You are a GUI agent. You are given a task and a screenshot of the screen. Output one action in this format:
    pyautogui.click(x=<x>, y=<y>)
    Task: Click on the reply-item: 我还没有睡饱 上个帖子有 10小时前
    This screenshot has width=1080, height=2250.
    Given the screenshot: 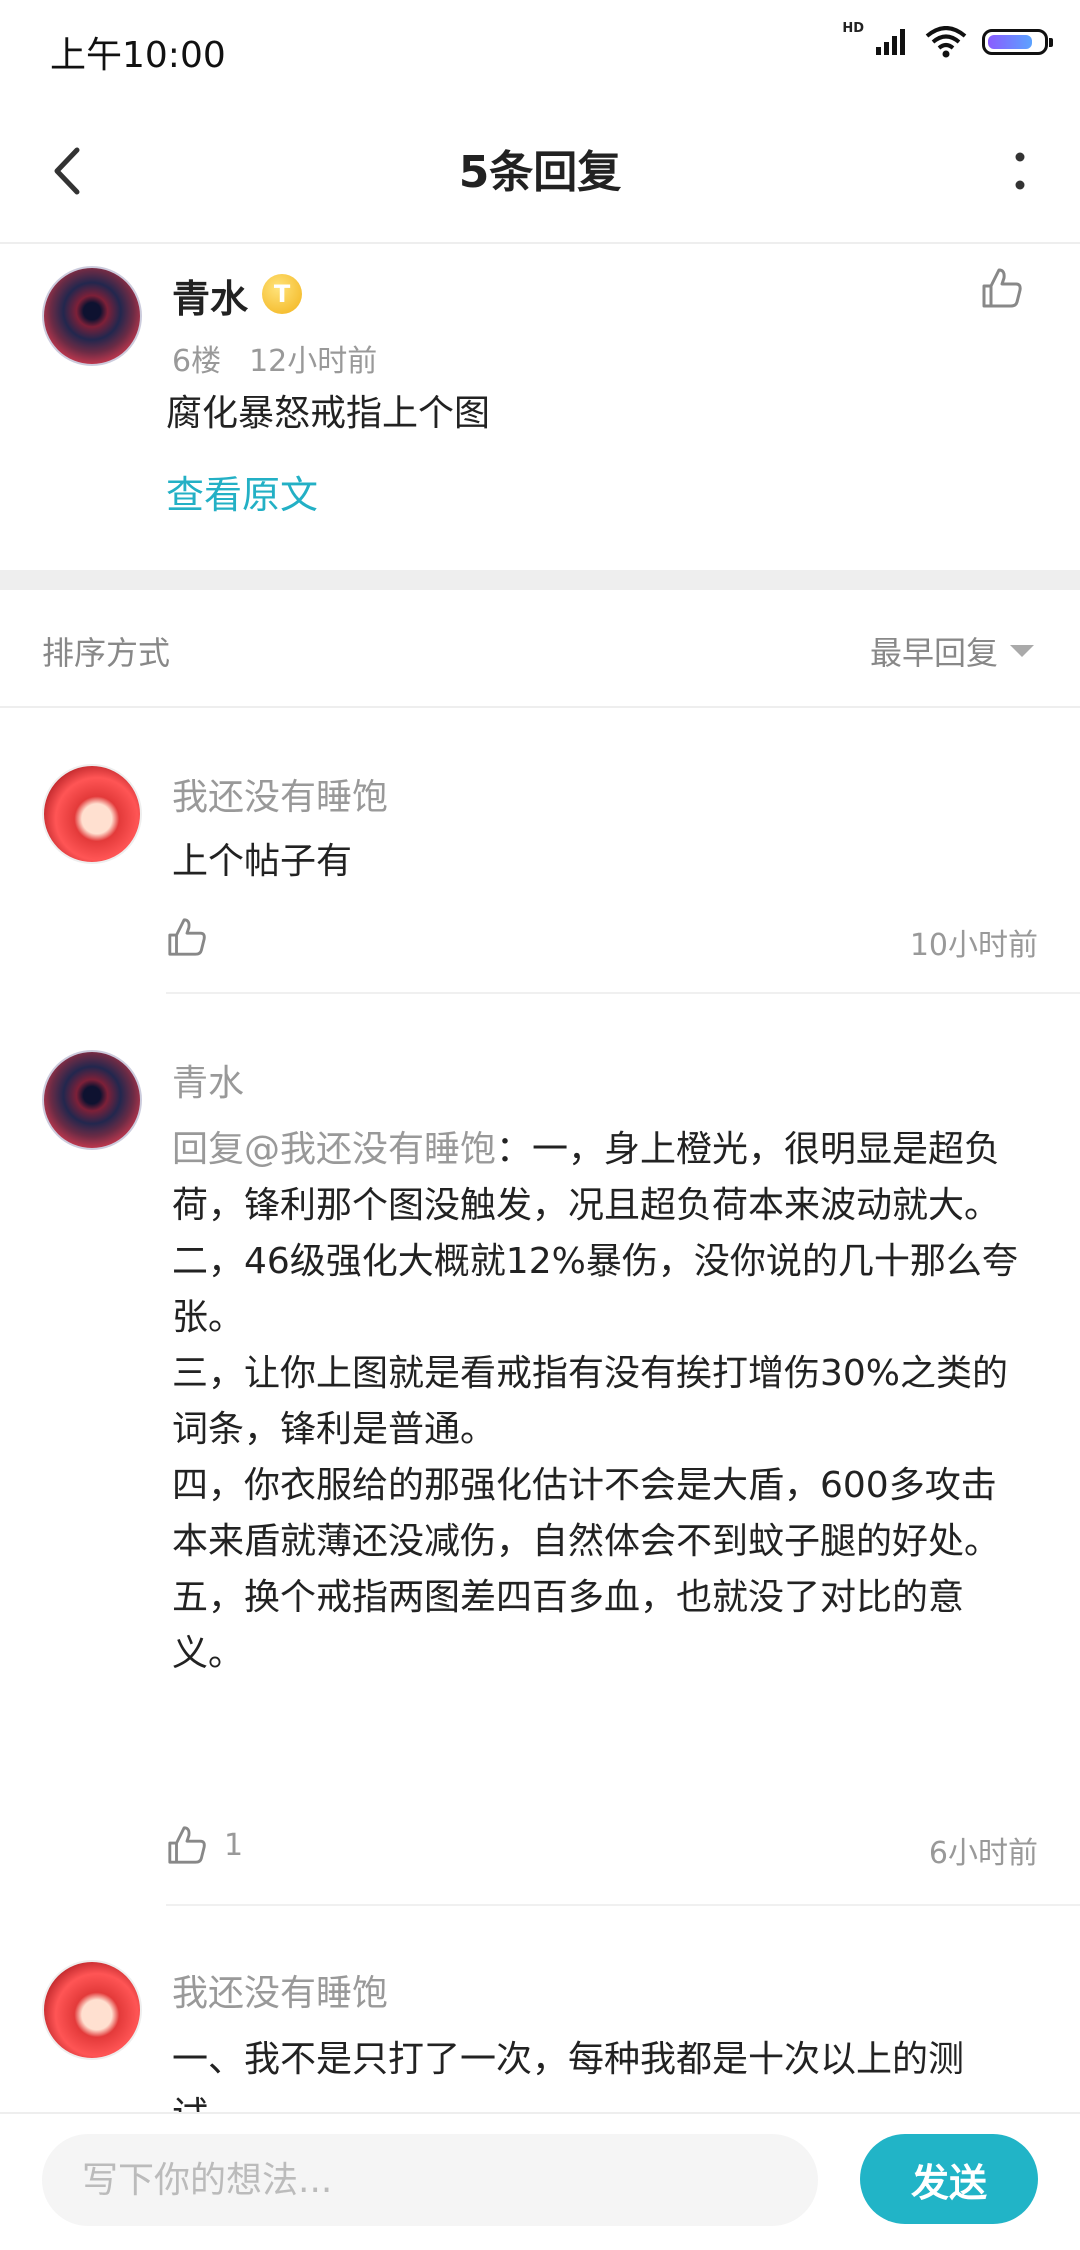 What is the action you would take?
    pyautogui.click(x=540, y=879)
    